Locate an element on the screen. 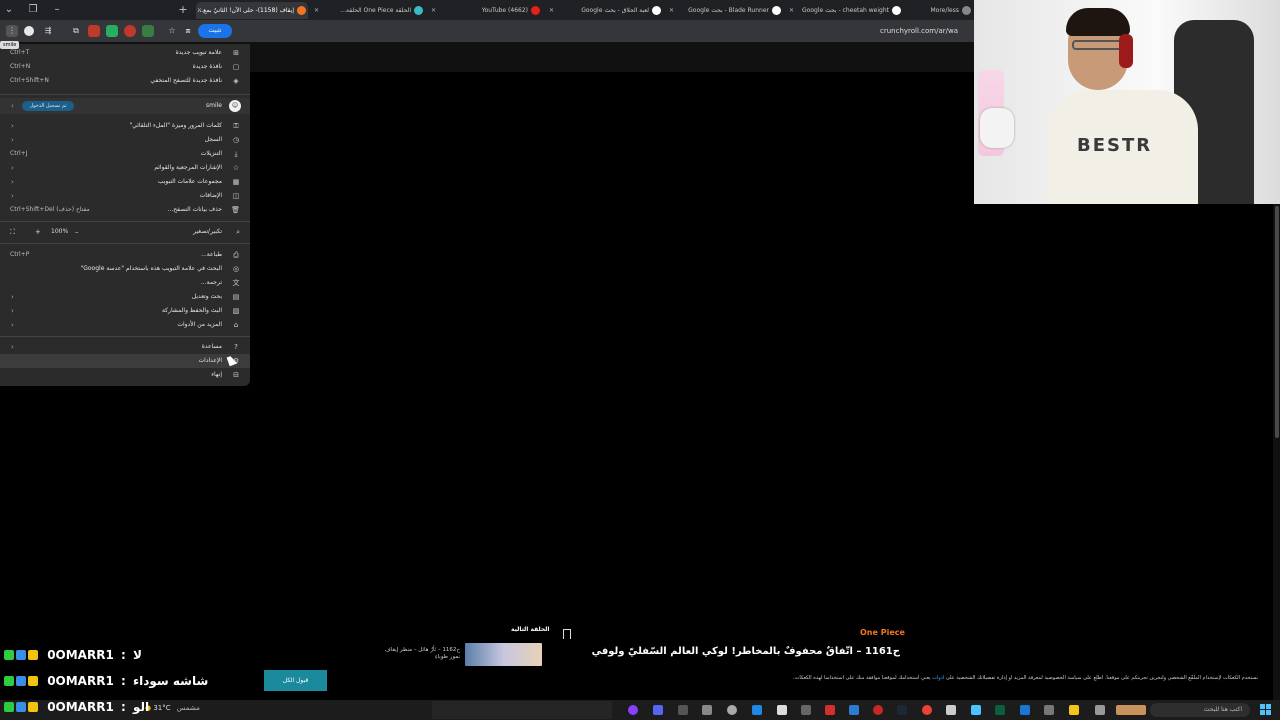  scrollbar-thumb is located at coordinates (1277, 322).